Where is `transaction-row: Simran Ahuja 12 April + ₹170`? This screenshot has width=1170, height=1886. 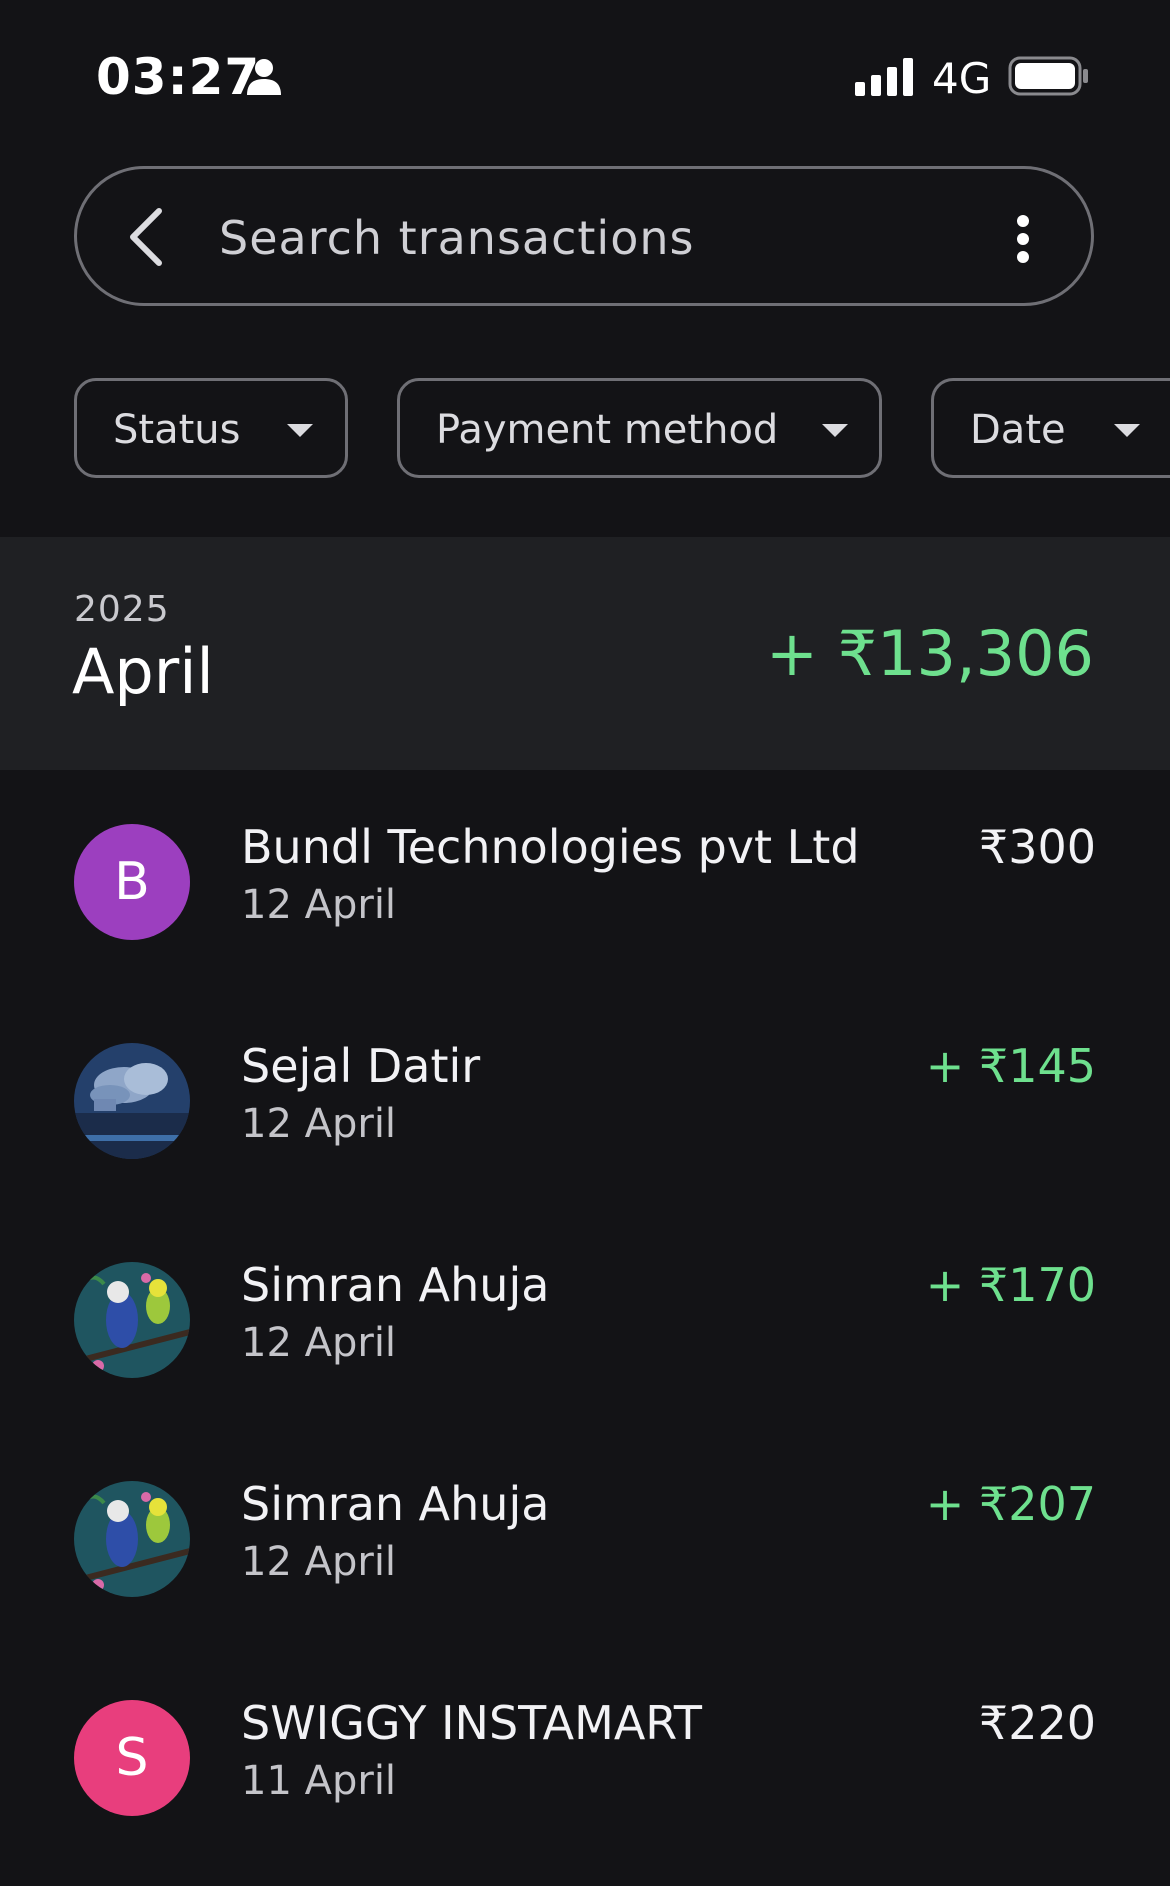 transaction-row: Simran Ahuja 12 April + ₹170 is located at coordinates (585, 1317).